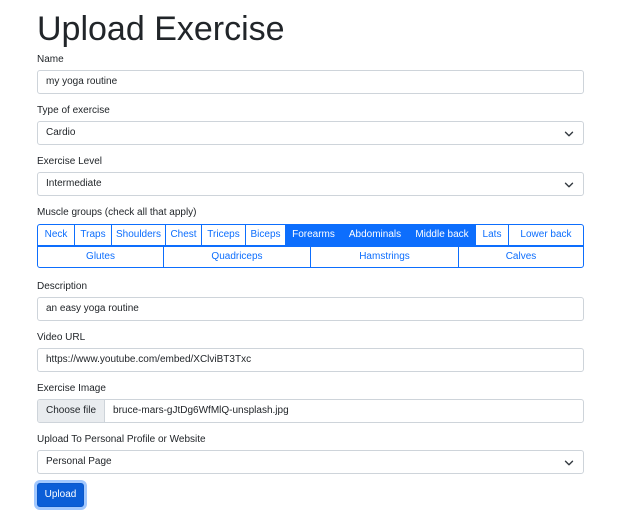 The width and height of the screenshot is (642, 523). Describe the element at coordinates (72, 411) in the screenshot. I see `choose-file-button: Choose file` at that location.